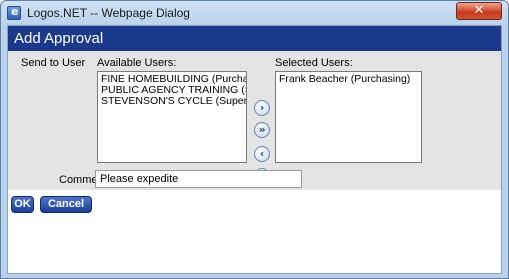  I want to click on ok-button-label: OK, so click(22, 204).